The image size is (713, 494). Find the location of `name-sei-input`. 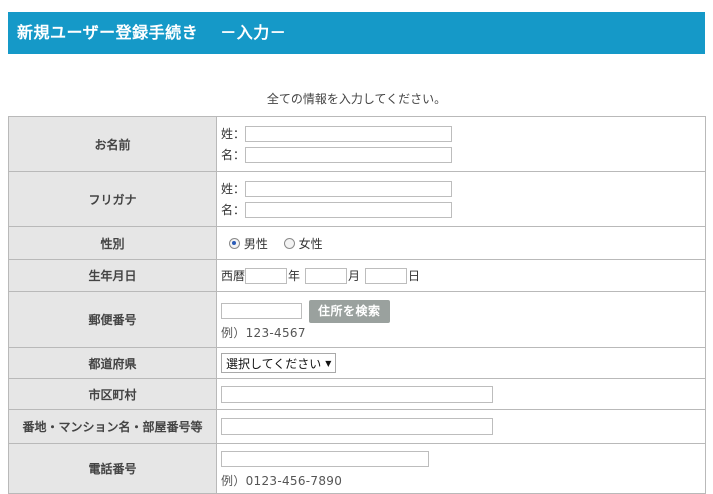

name-sei-input is located at coordinates (348, 133).